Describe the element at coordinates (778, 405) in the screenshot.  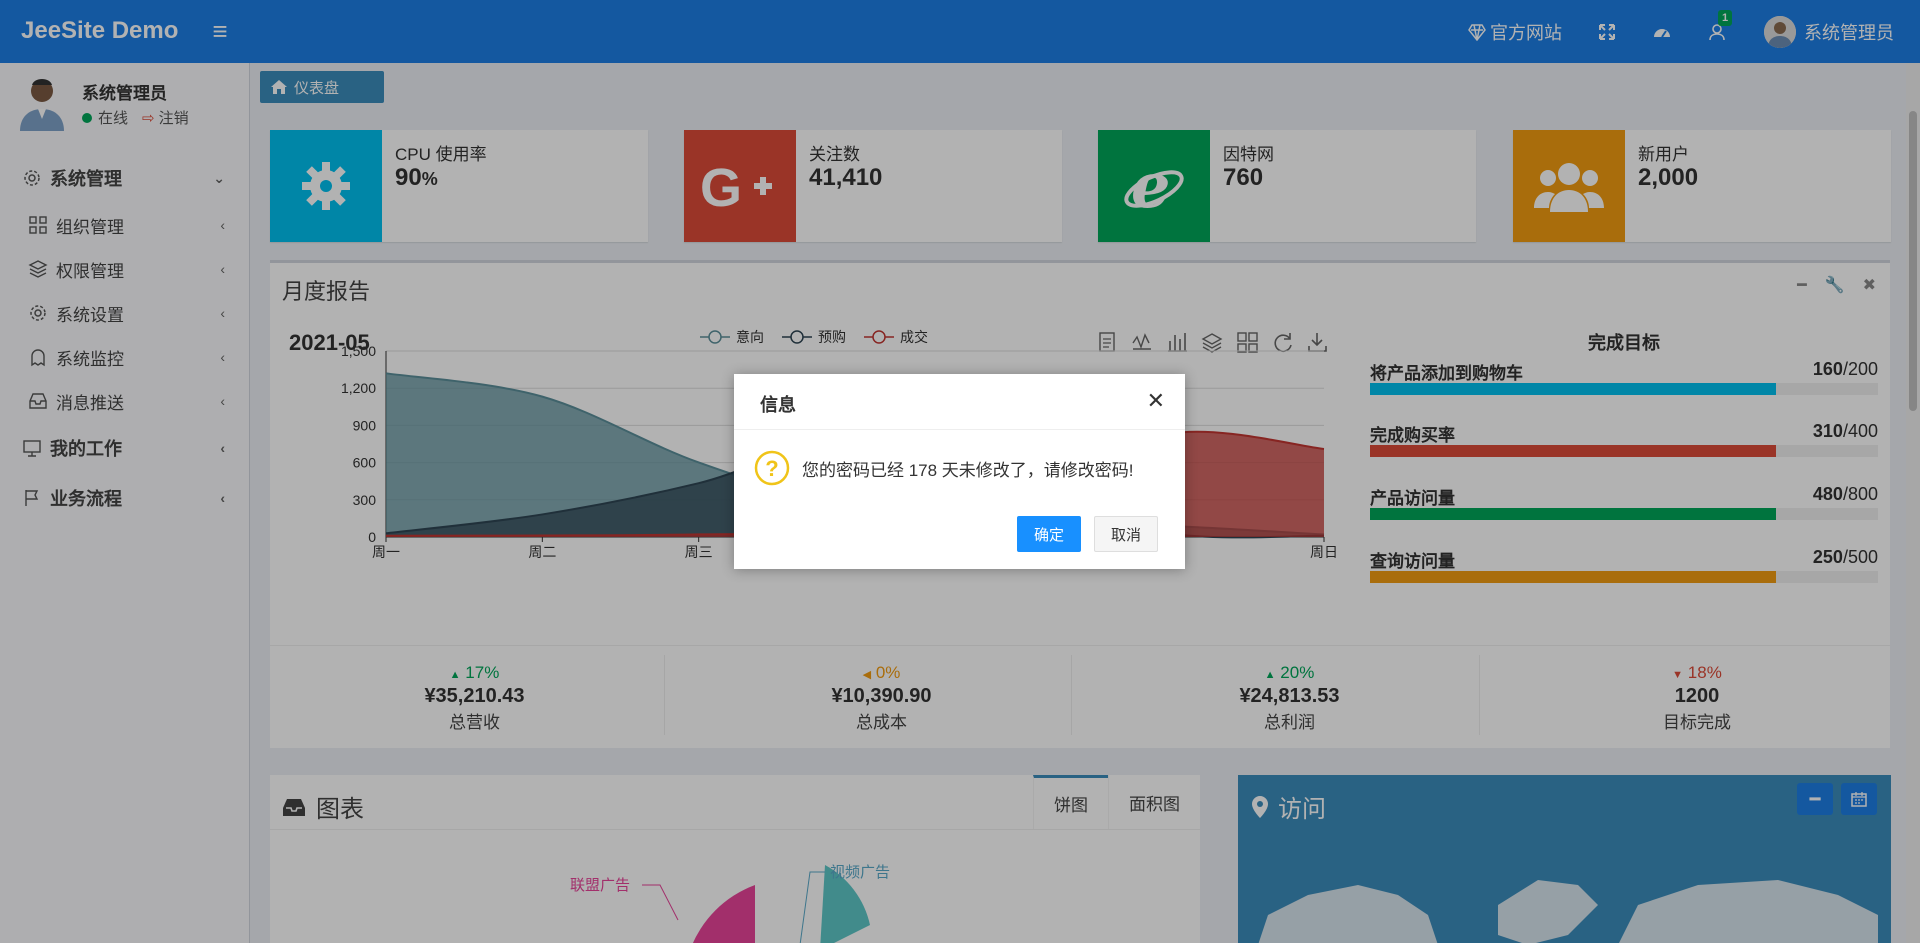
I see `dialog-title: 信息` at that location.